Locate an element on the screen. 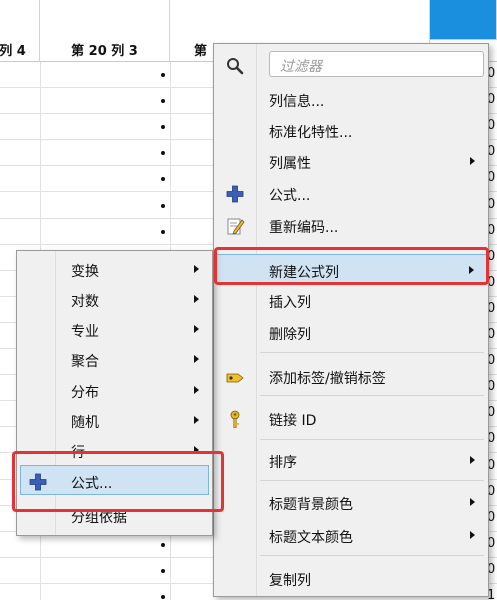  column-header-label: 第 is located at coordinates (201, 51).